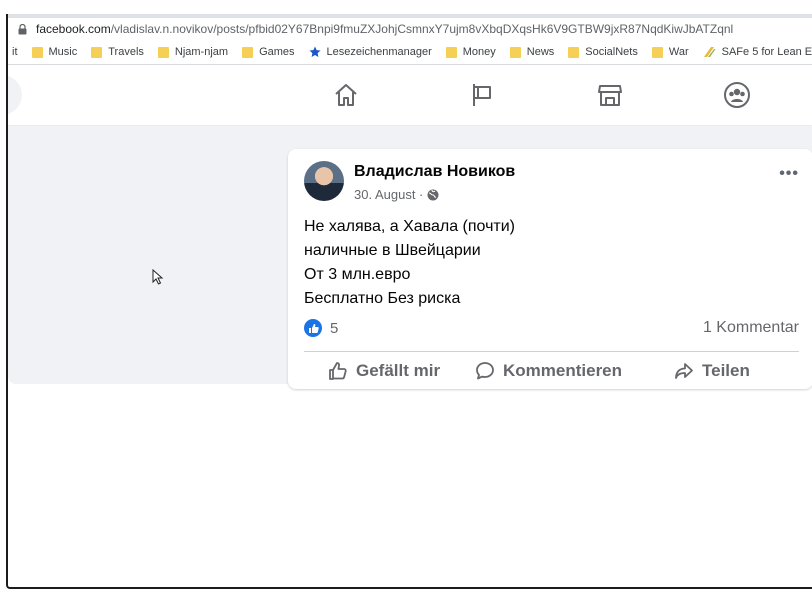 This screenshot has width=812, height=593. What do you see at coordinates (410, 95) in the screenshot?
I see `facebook-top-nav` at bounding box center [410, 95].